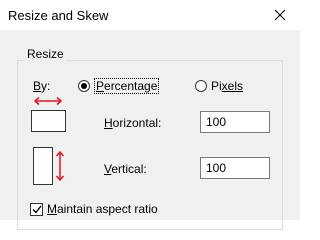  What do you see at coordinates (127, 86) in the screenshot?
I see `percentage-radio-label: Percentage` at bounding box center [127, 86].